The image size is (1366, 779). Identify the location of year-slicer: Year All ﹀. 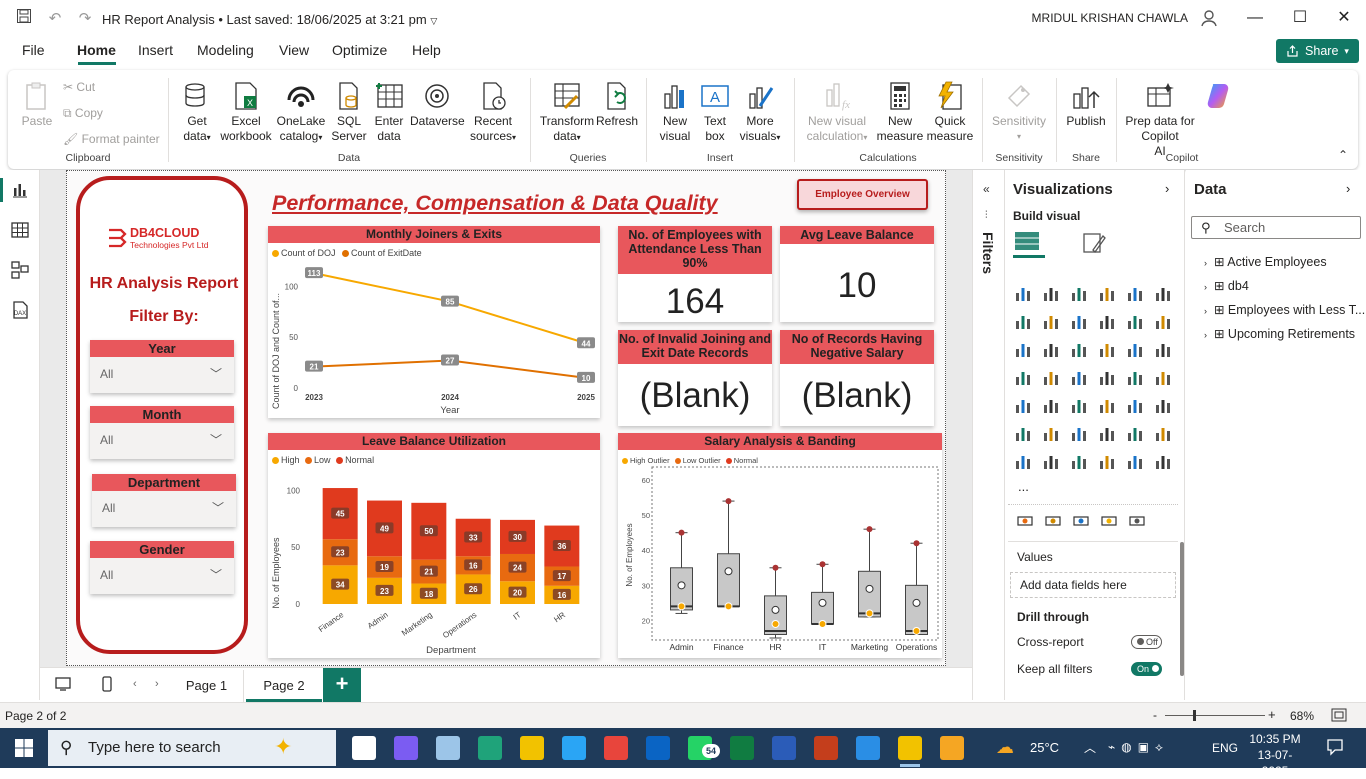
(162, 366).